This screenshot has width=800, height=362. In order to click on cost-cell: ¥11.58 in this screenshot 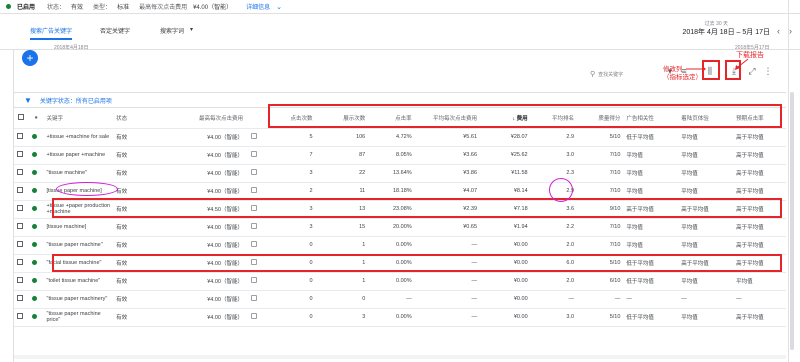, I will do `click(505, 173)`.